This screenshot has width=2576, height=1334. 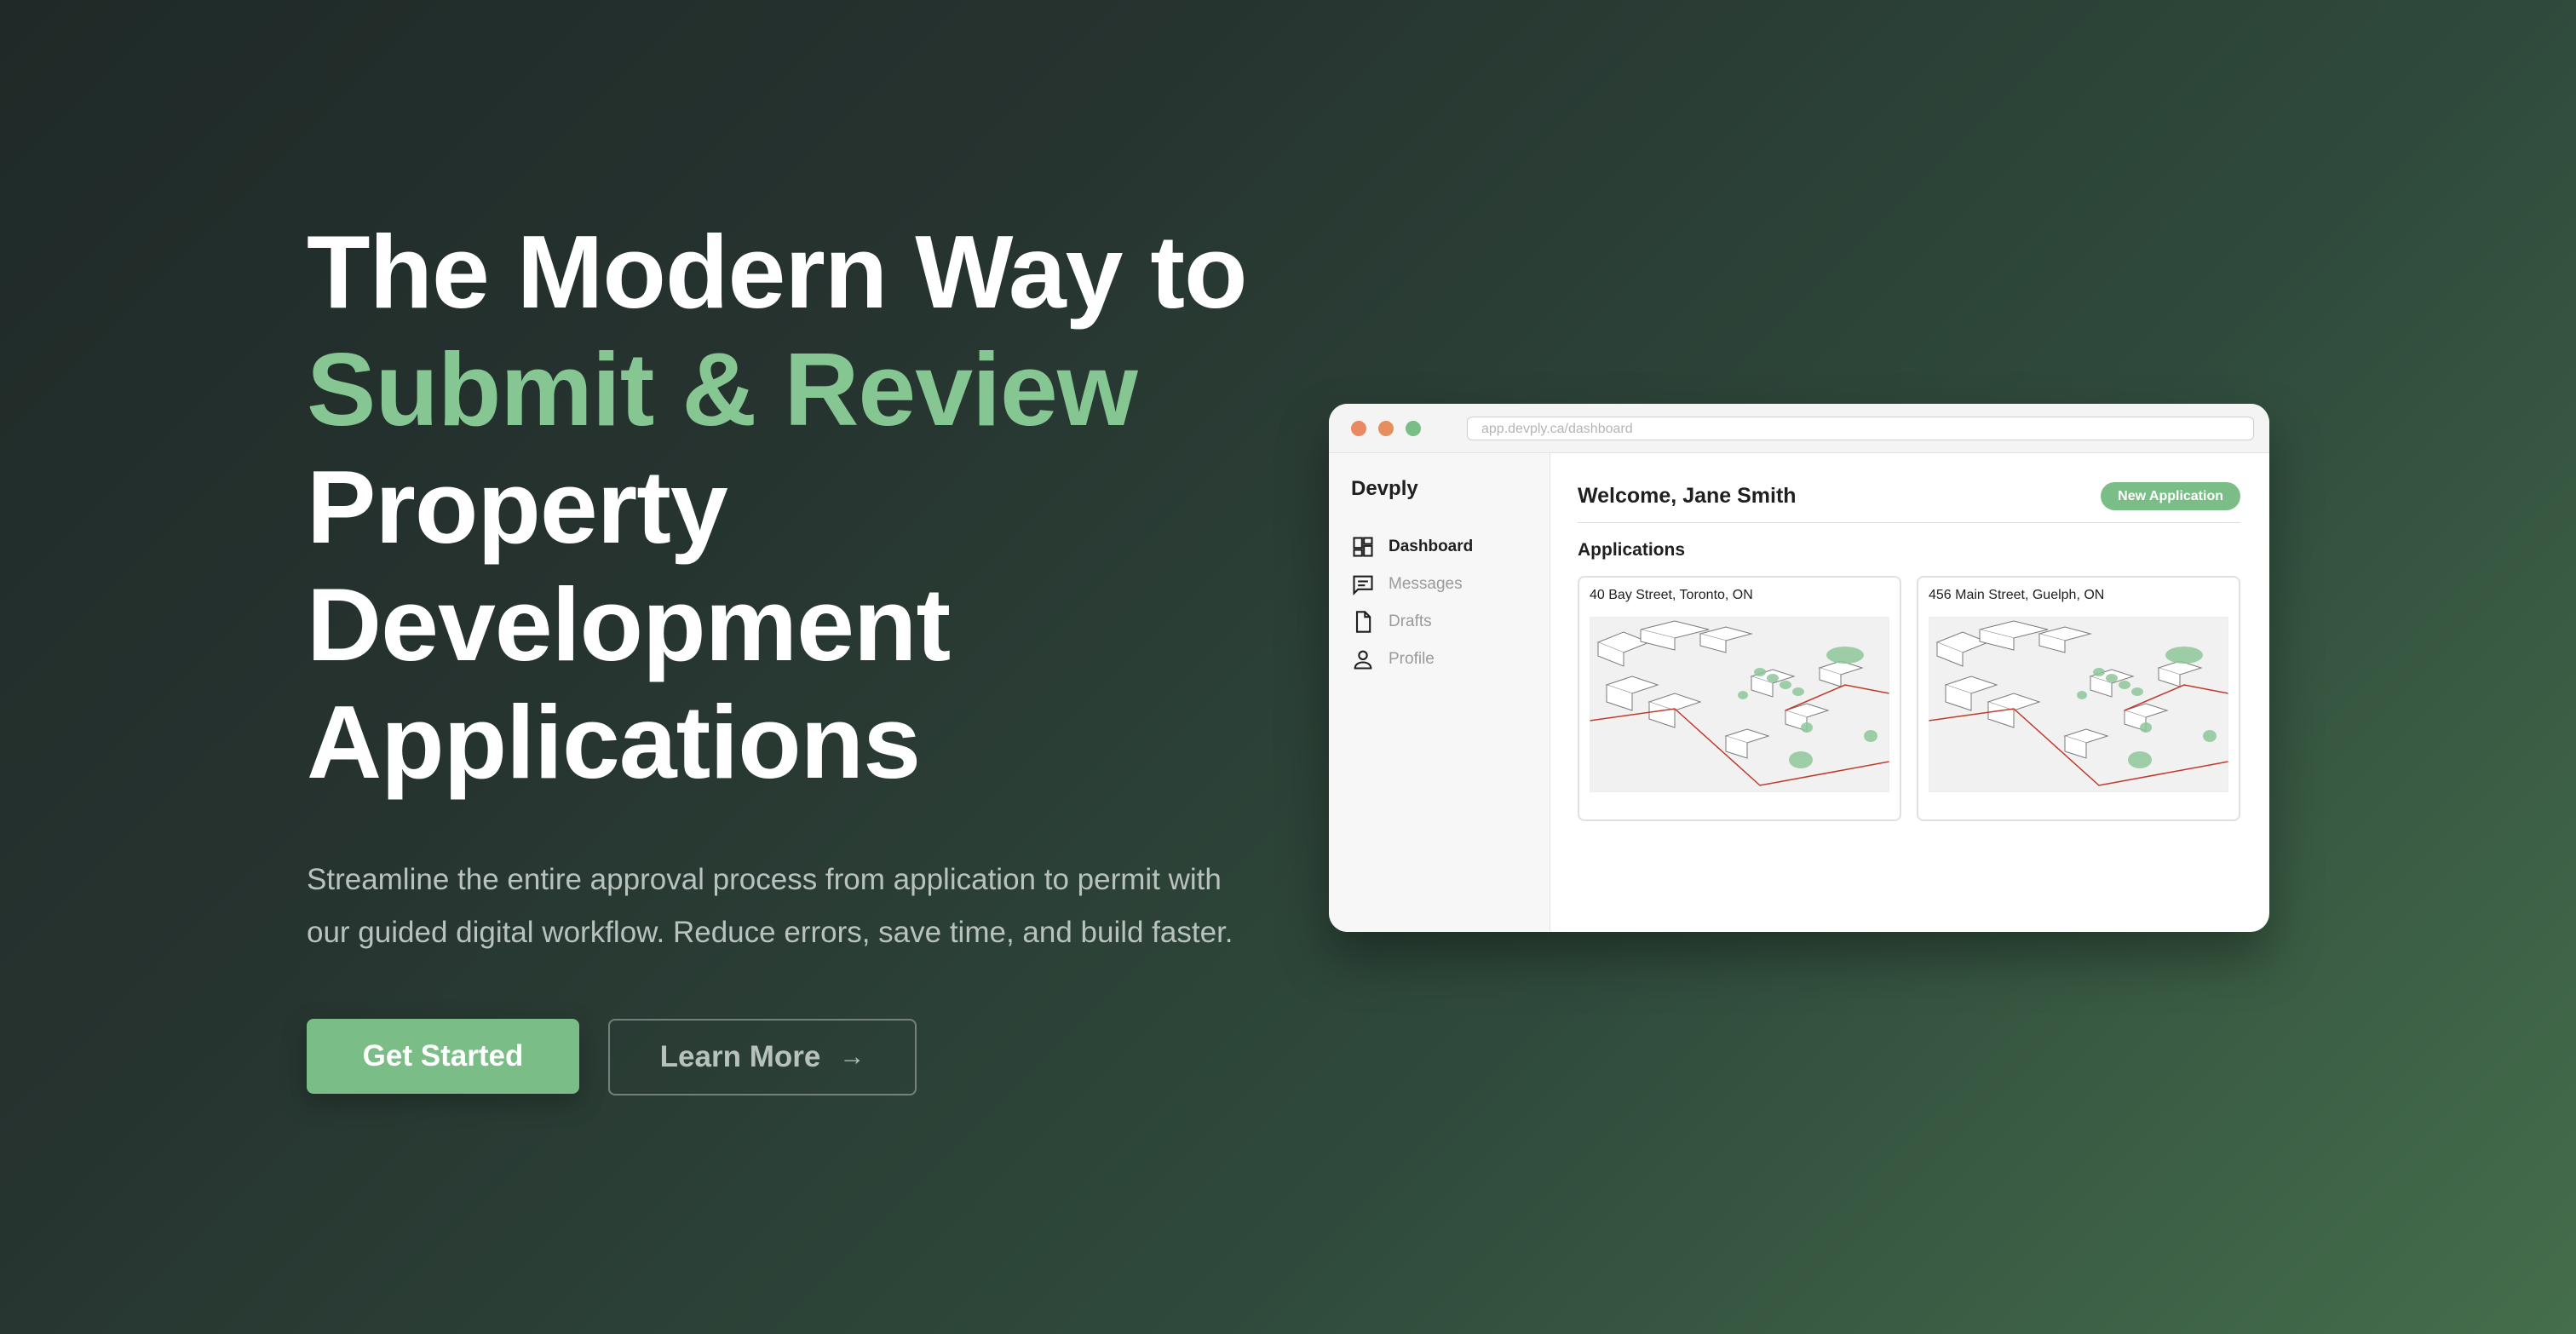 I want to click on sidebar-item-messages: Messages, so click(x=1450, y=584).